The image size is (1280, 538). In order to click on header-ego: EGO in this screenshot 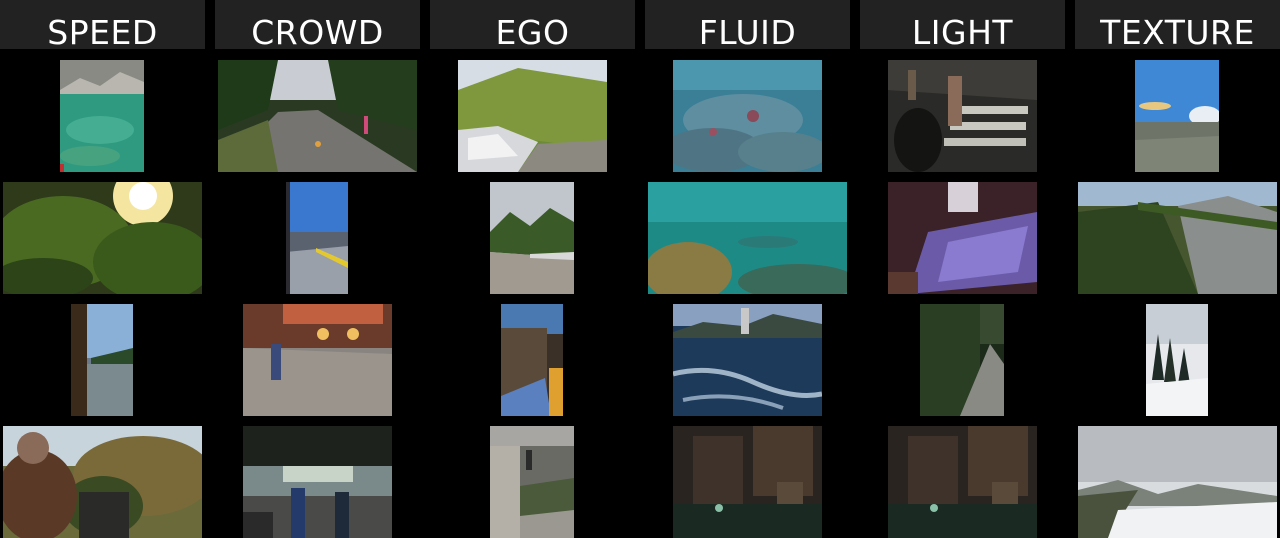, I will do `click(532, 24)`.